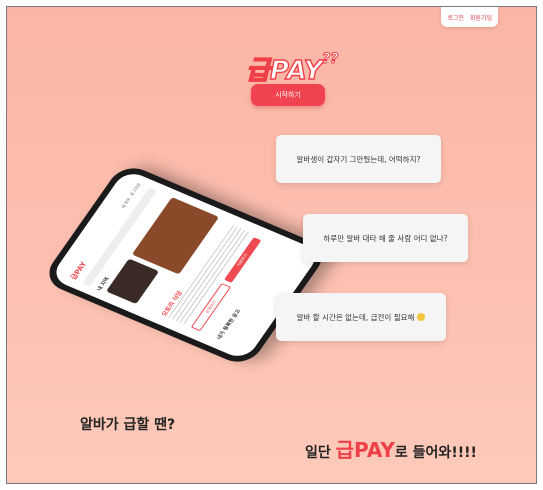  What do you see at coordinates (133, 281) in the screenshot?
I see `food-image` at bounding box center [133, 281].